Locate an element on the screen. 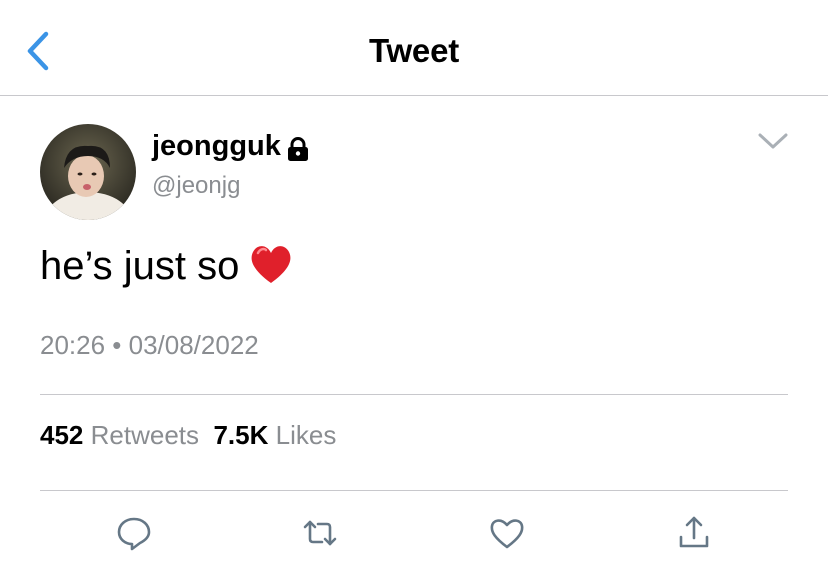 Image resolution: width=828 pixels, height=575 pixels. retweets-stat: 452 Retweets is located at coordinates (119, 435).